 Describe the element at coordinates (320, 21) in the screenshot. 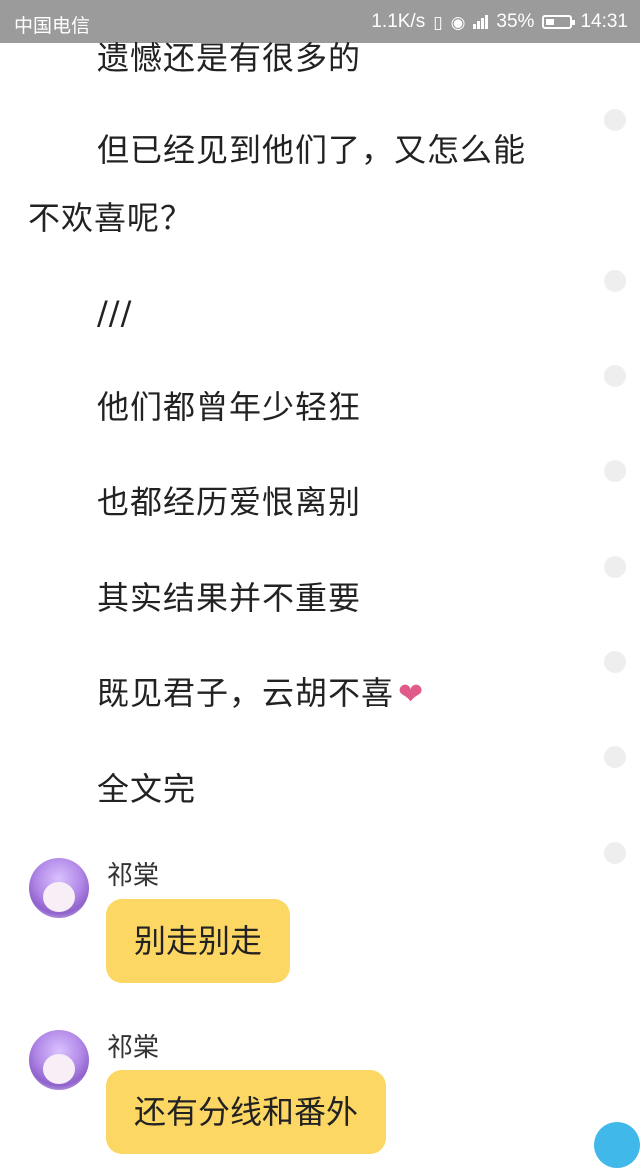

I see `status-bar: 中国电信 1.1K/s ▯ ◉ 35% 14:31` at that location.